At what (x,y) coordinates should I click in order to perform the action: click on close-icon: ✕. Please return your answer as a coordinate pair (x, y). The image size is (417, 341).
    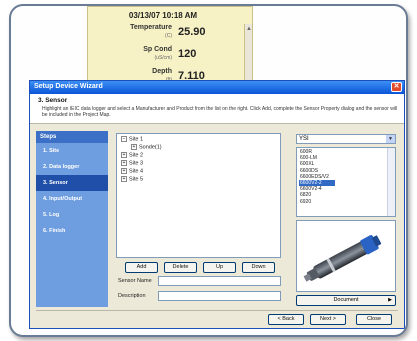
    Looking at the image, I should click on (396, 87).